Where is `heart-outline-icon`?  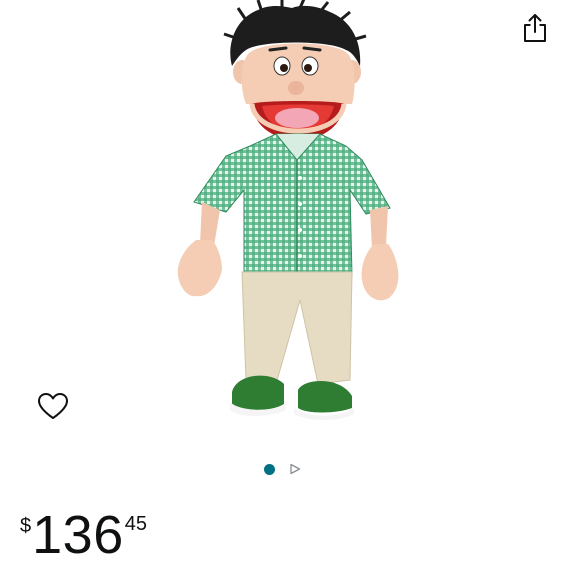 heart-outline-icon is located at coordinates (53, 406).